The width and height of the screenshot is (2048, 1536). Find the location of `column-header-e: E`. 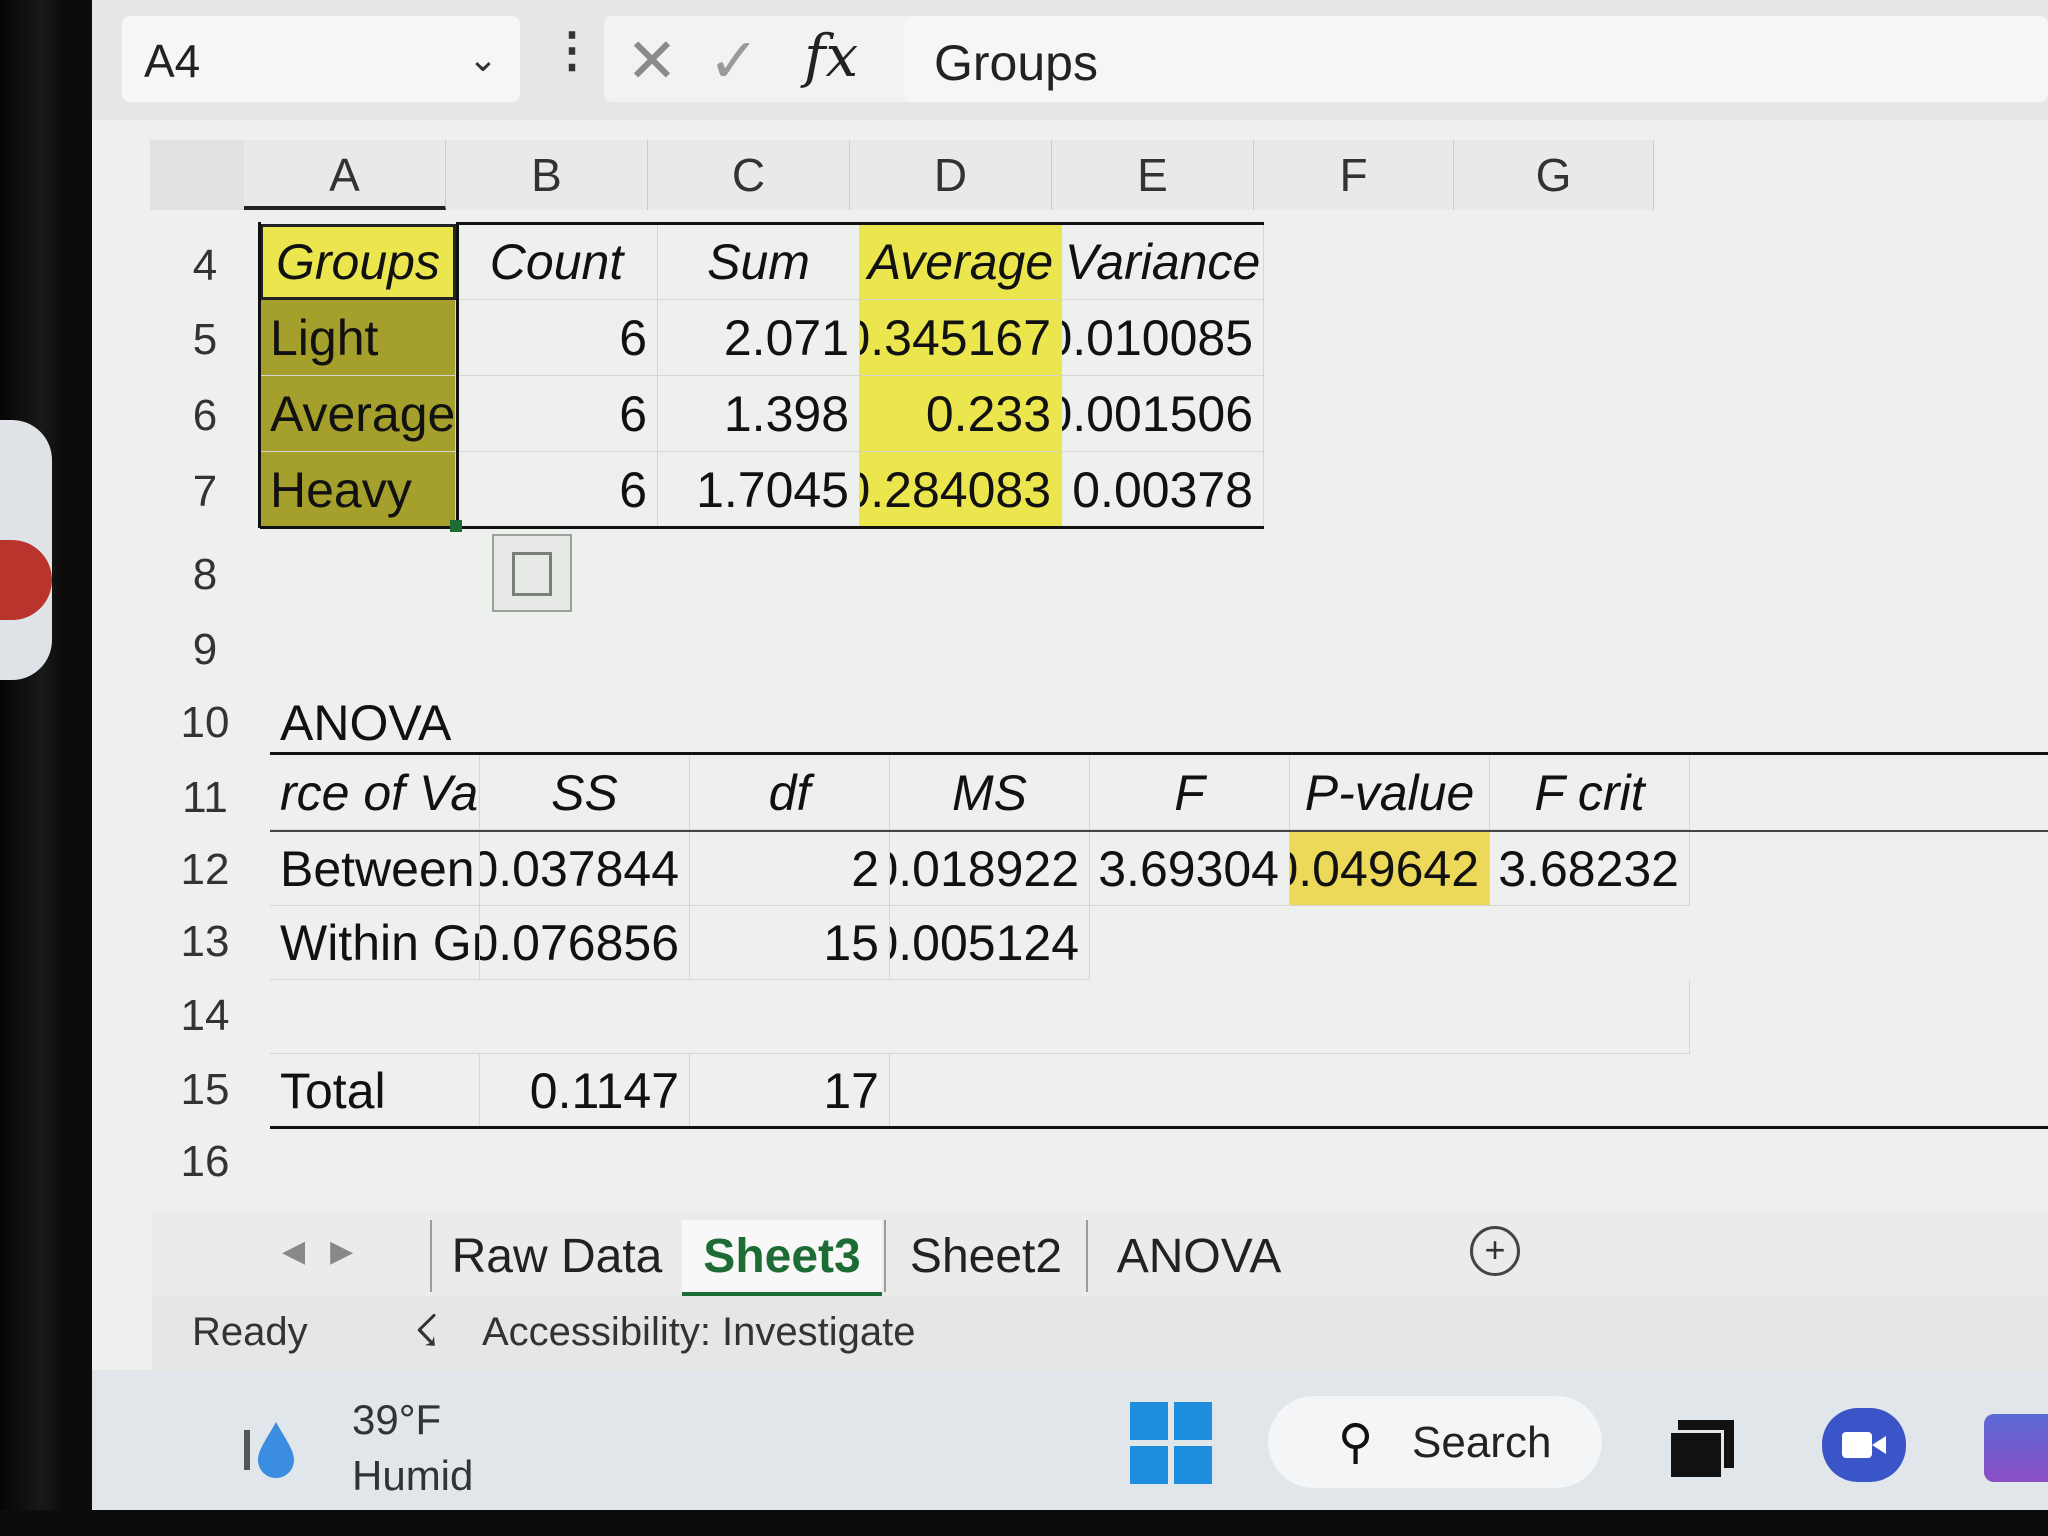

column-header-e: E is located at coordinates (1153, 175).